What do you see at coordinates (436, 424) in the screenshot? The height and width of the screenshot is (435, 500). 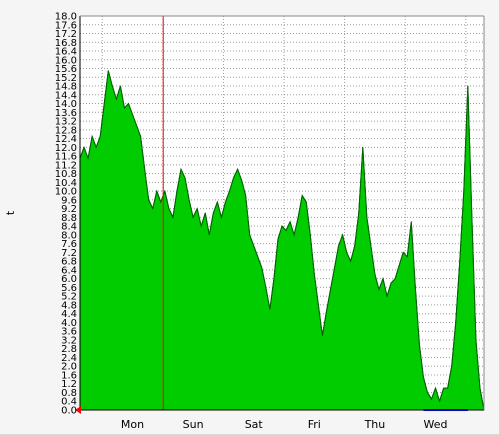 I see `x-tick-label: Wed` at bounding box center [436, 424].